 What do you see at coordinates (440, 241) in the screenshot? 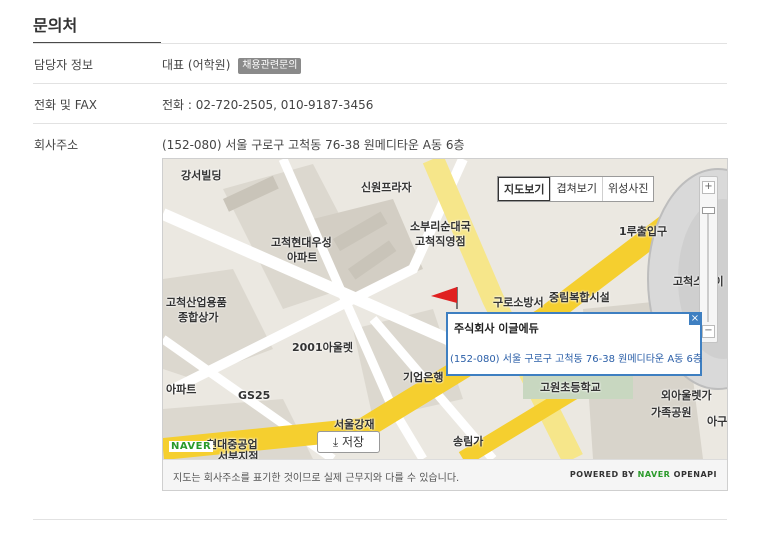
I see `map-label: 고척직영점` at bounding box center [440, 241].